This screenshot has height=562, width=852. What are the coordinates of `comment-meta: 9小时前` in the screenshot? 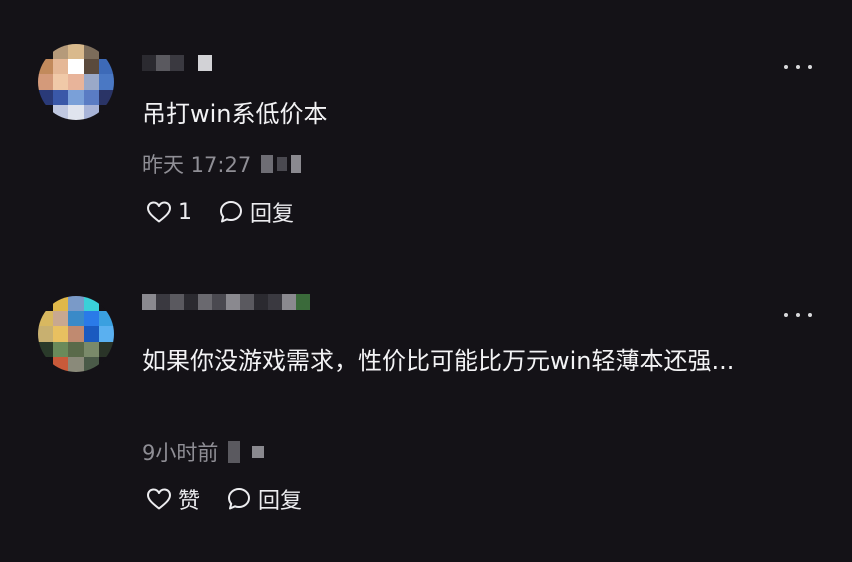 It's located at (203, 452).